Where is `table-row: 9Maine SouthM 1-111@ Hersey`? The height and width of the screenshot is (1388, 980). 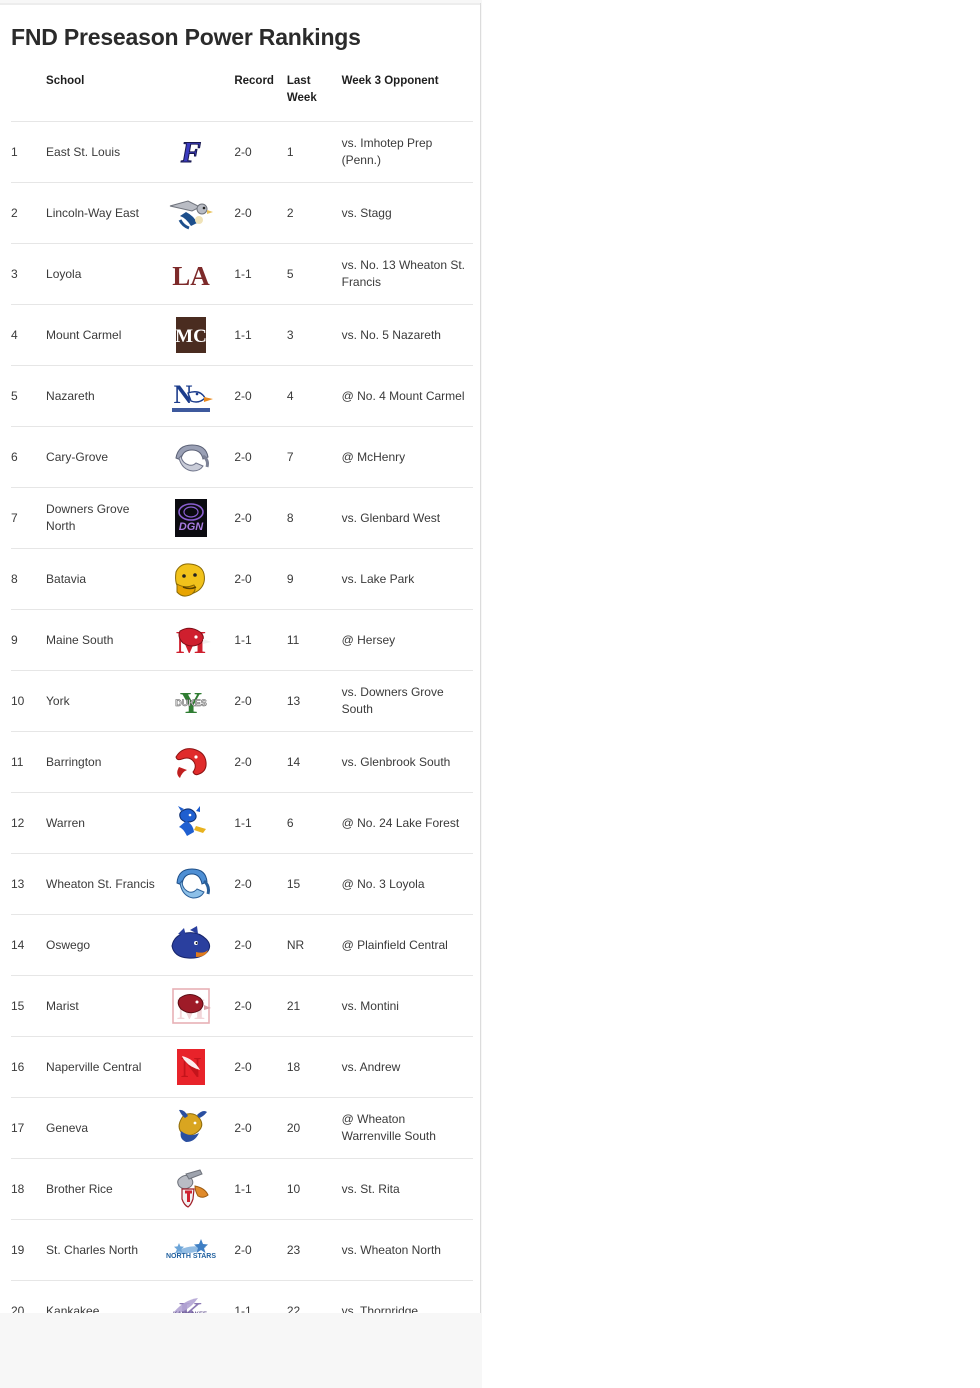
table-row: 9Maine SouthM 1-111@ Hersey is located at coordinates (242, 640).